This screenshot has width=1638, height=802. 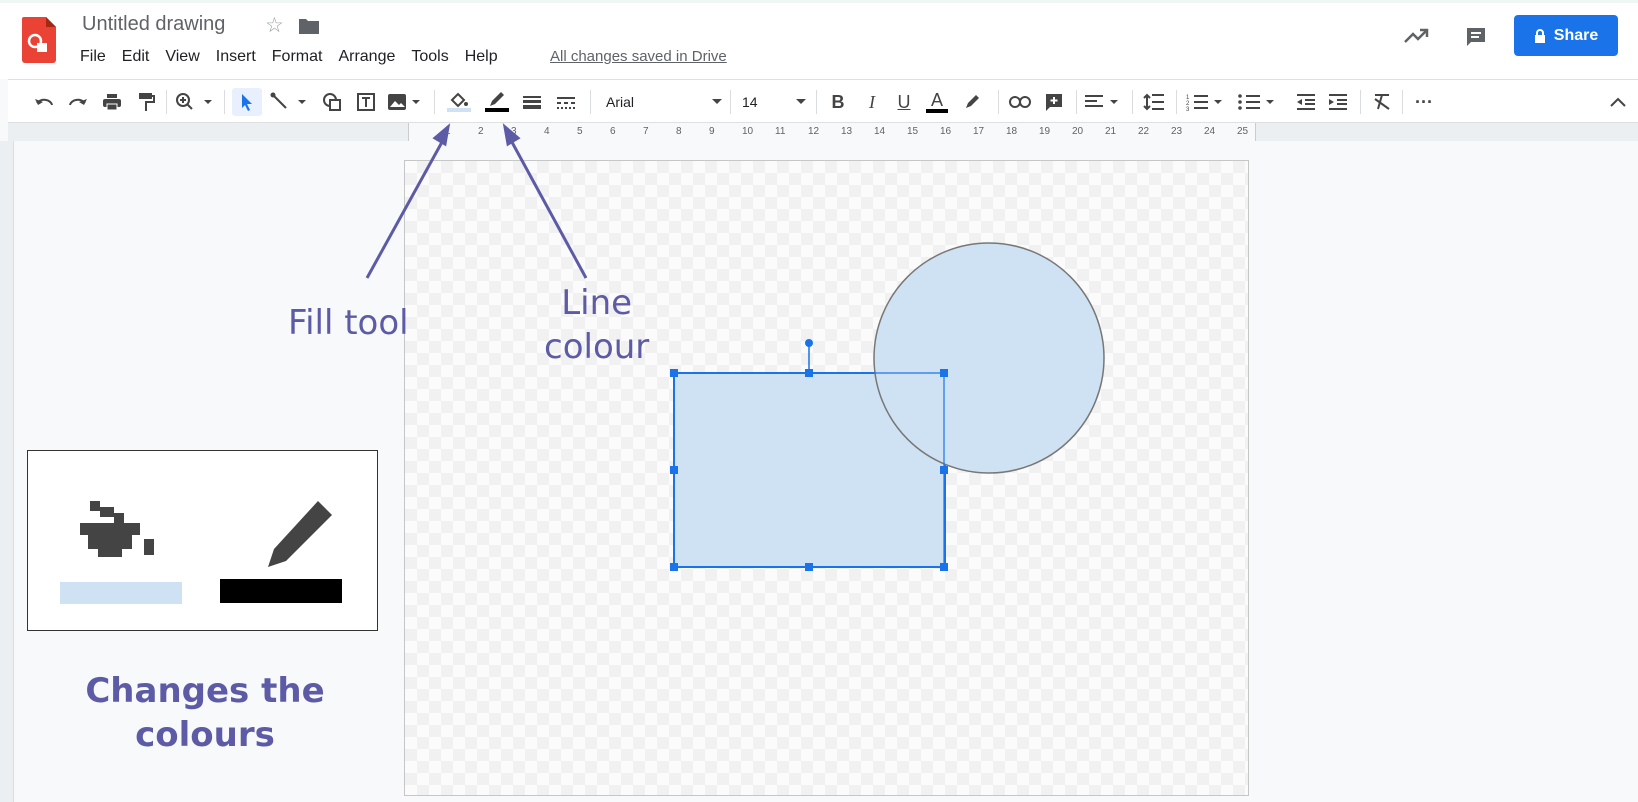 What do you see at coordinates (274, 25) in the screenshot?
I see `star-icon: ☆` at bounding box center [274, 25].